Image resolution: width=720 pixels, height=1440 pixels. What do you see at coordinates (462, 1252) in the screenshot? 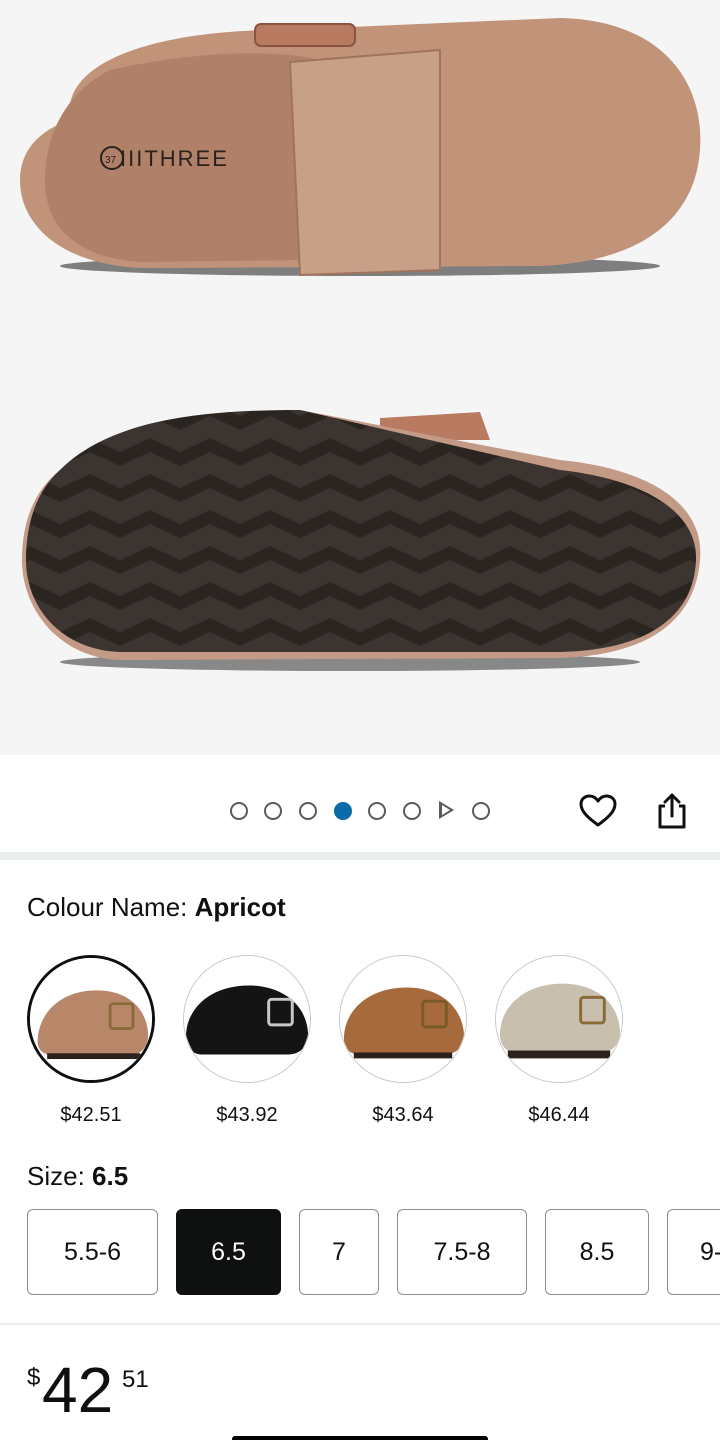
I see `size-option: 7.5-8` at bounding box center [462, 1252].